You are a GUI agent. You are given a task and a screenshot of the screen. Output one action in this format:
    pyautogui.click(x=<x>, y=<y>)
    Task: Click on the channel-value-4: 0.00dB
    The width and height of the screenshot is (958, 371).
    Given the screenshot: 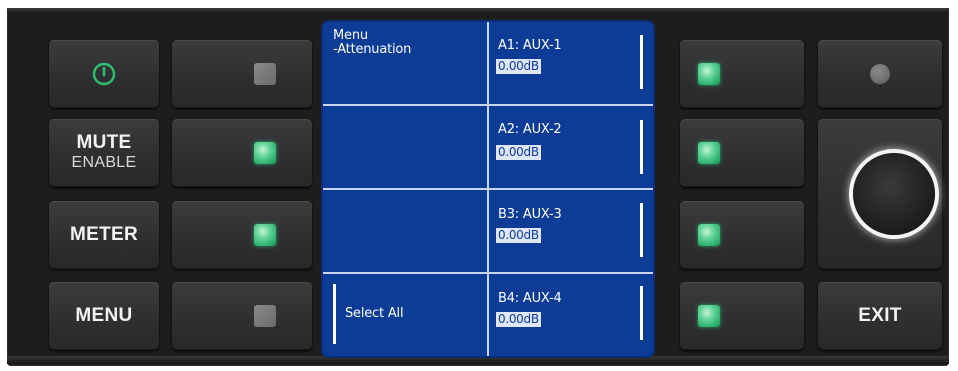 What is the action you would take?
    pyautogui.click(x=518, y=319)
    